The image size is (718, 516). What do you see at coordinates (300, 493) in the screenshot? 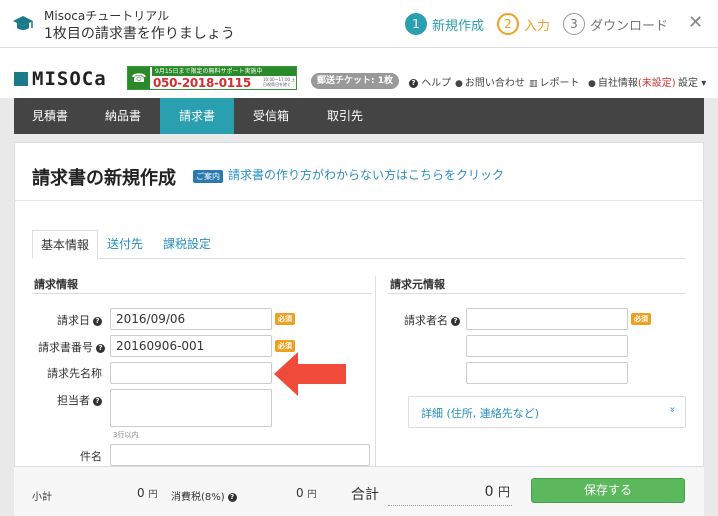
I see `tax-number: 0` at bounding box center [300, 493].